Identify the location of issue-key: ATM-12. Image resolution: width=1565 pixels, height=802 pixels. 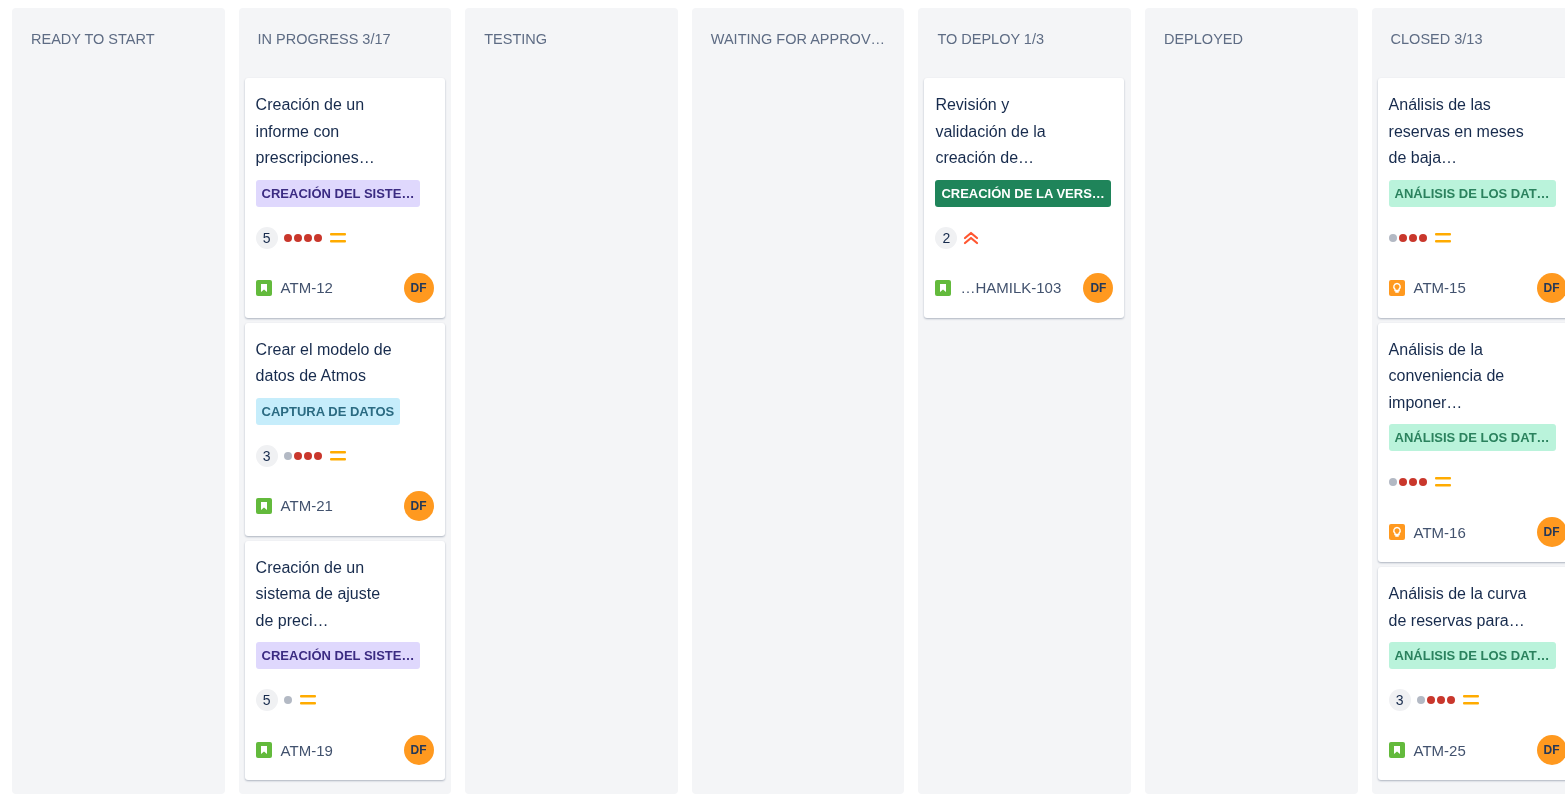
(337, 287).